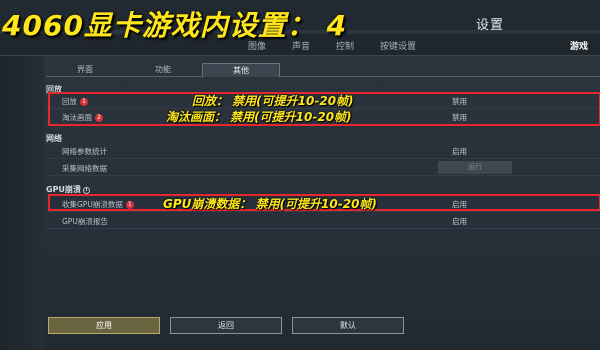 Image resolution: width=600 pixels, height=350 pixels. I want to click on row-gpu-crash-report: GPU崩溃报告 启用, so click(323, 221).